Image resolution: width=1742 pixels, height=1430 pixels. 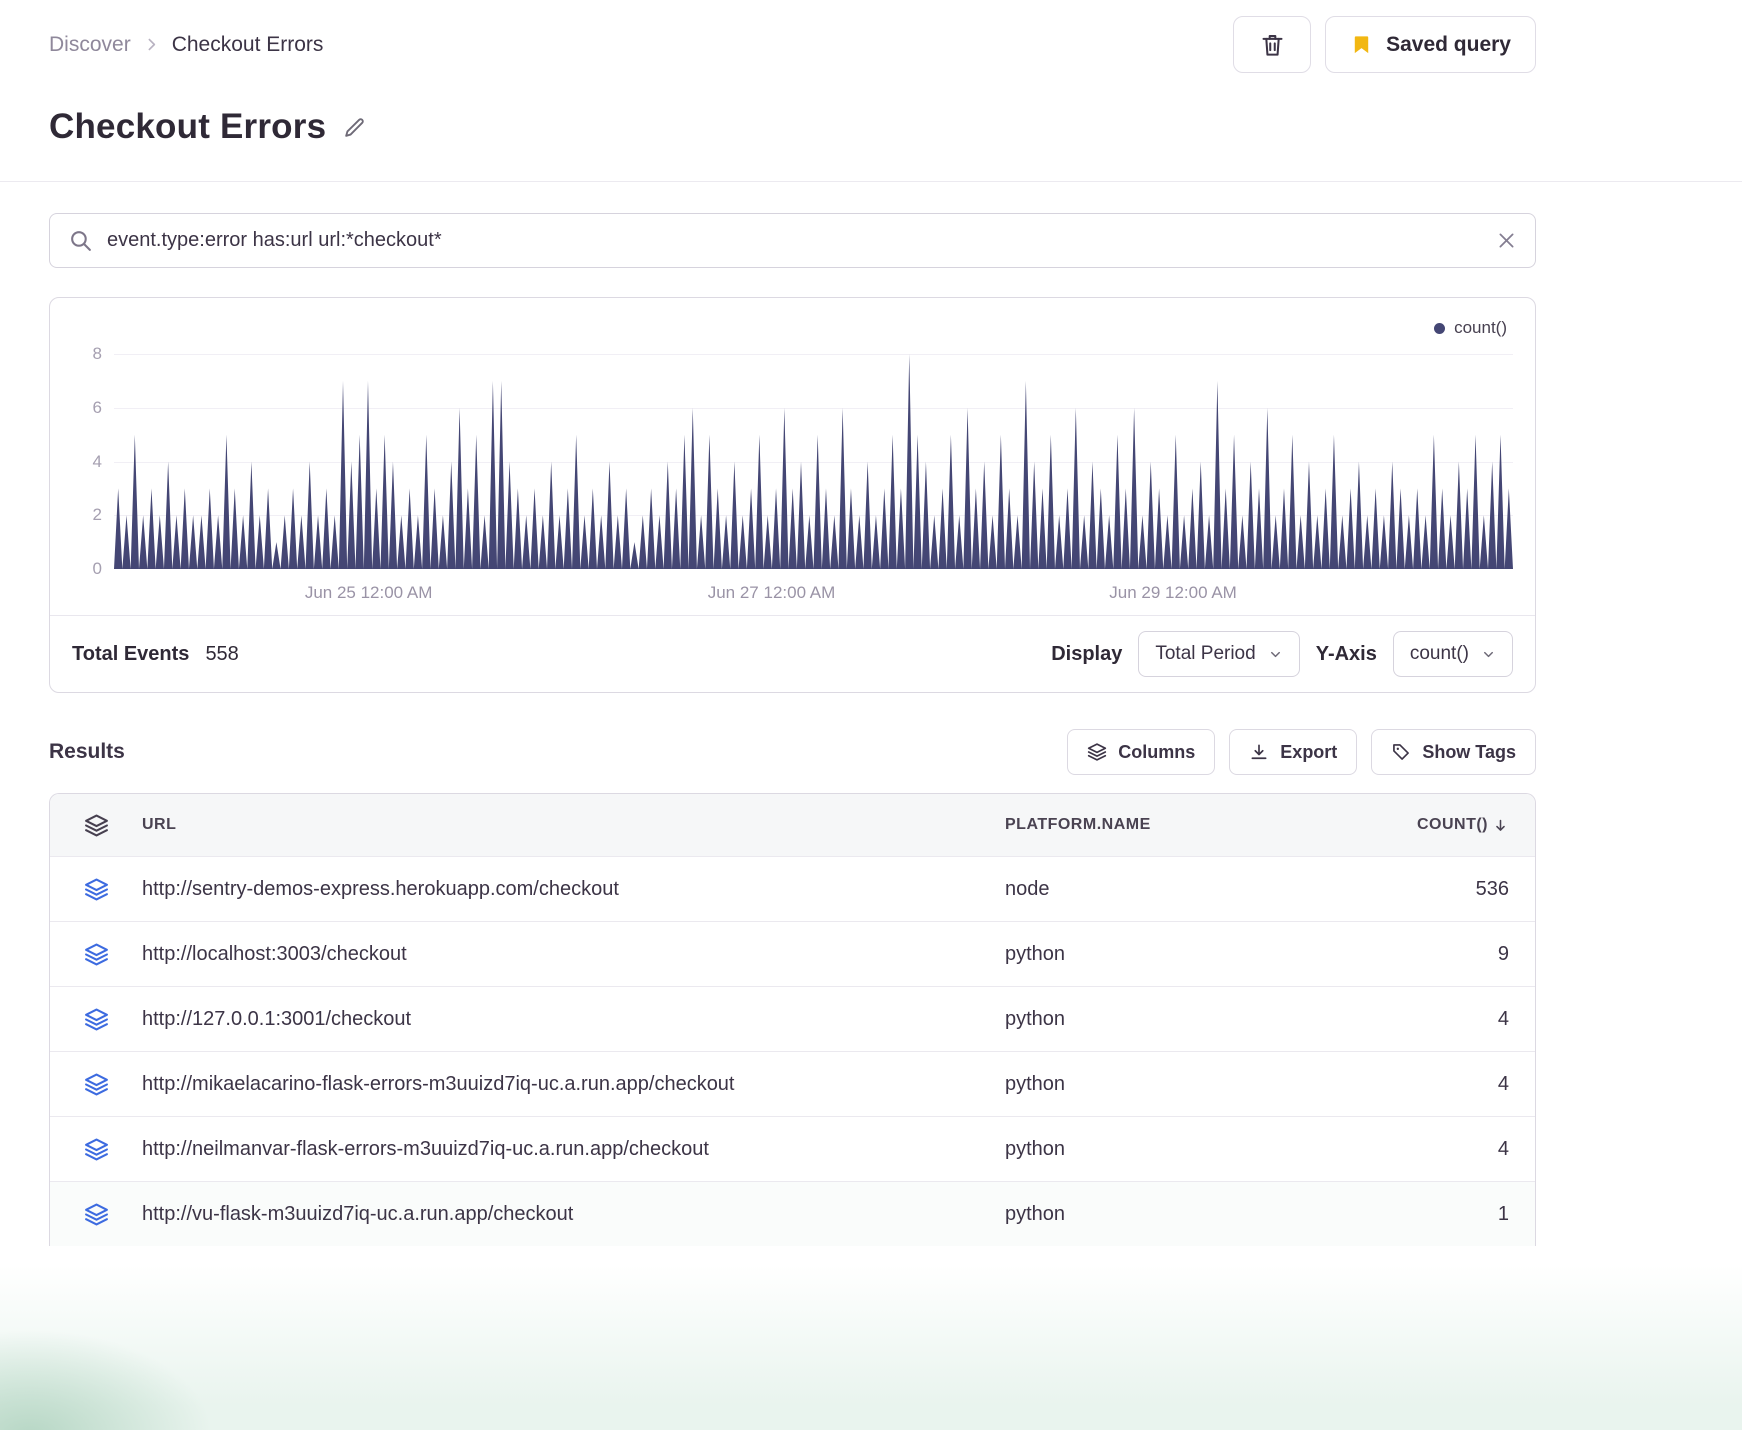 What do you see at coordinates (771, 592) in the screenshot?
I see `x-tick: Jun 27 12:00 AM` at bounding box center [771, 592].